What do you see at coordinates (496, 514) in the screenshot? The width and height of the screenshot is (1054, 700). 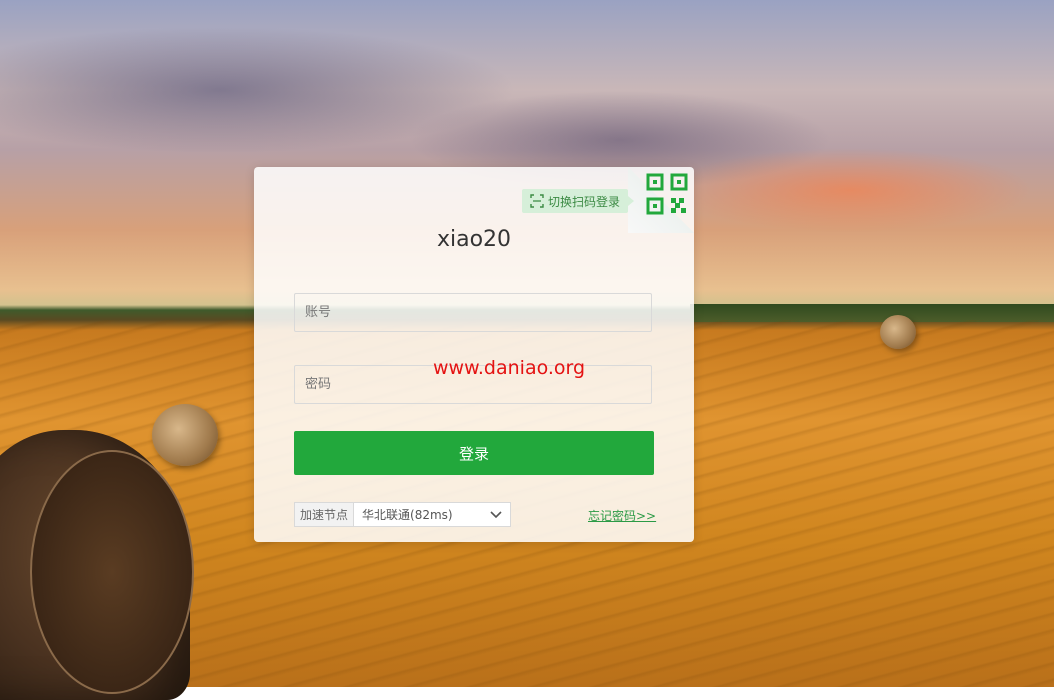 I see `chevron-down-icon` at bounding box center [496, 514].